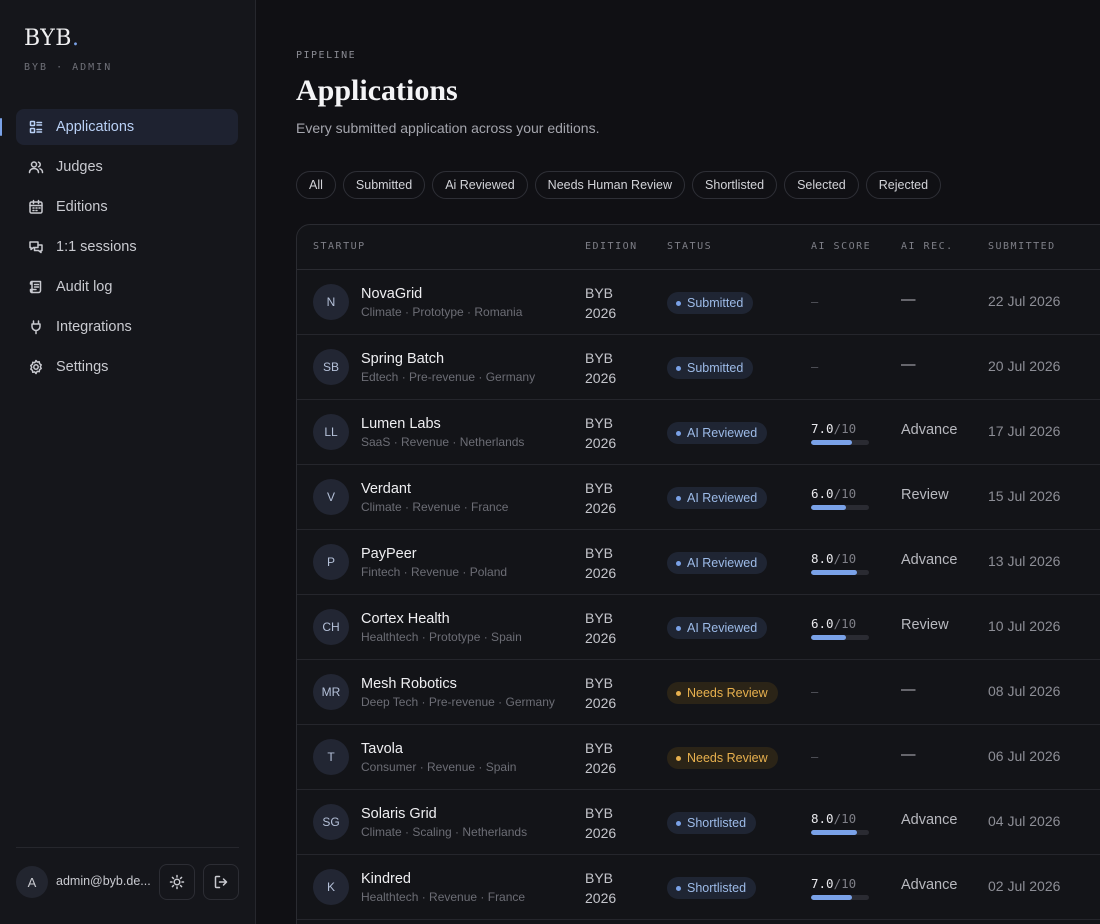 The height and width of the screenshot is (924, 1100). What do you see at coordinates (735, 185) in the screenshot?
I see `filter-chip-shortlisted: Shortlisted` at bounding box center [735, 185].